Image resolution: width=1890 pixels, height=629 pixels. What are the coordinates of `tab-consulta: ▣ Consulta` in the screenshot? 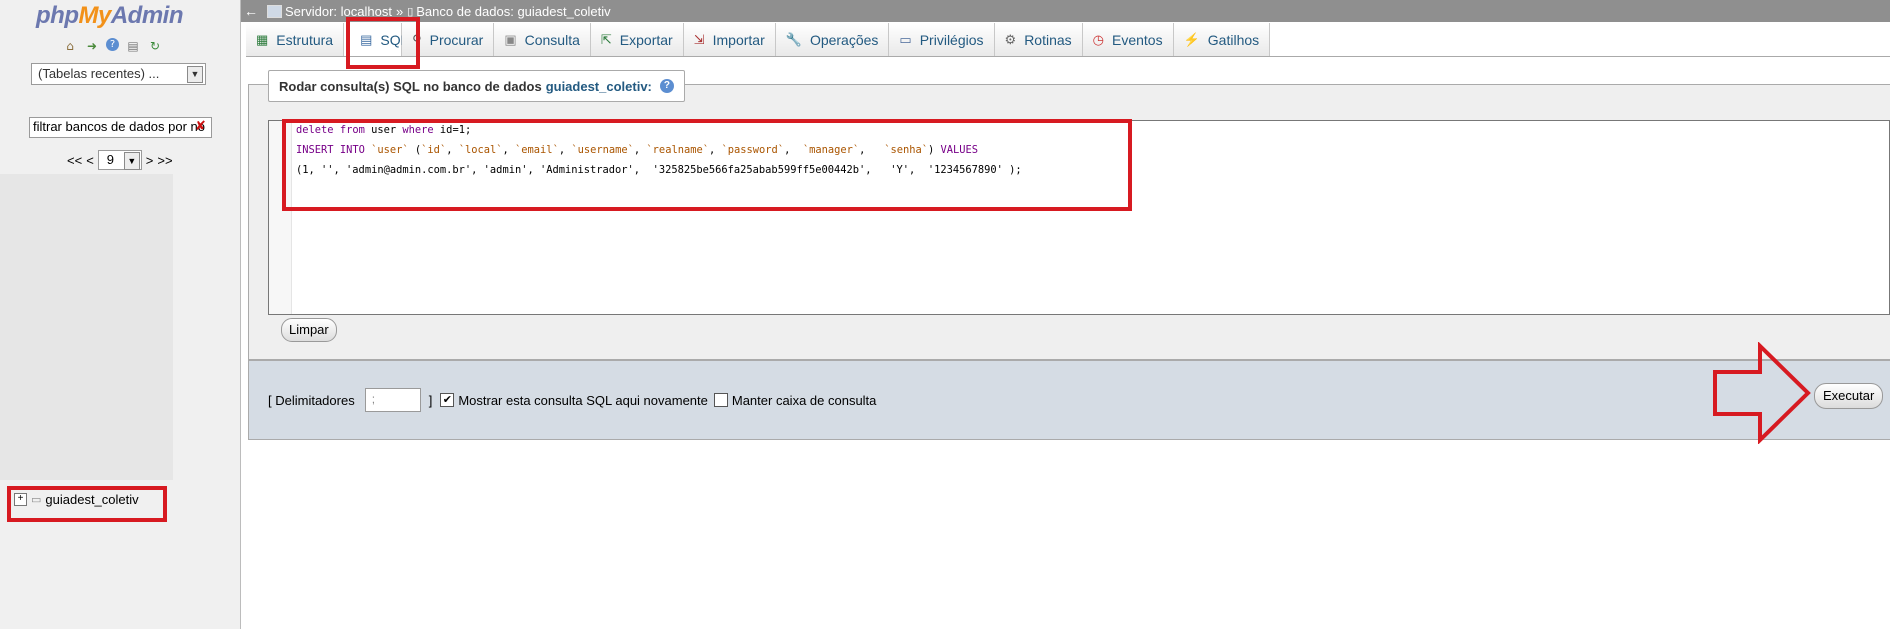 It's located at (542, 40).